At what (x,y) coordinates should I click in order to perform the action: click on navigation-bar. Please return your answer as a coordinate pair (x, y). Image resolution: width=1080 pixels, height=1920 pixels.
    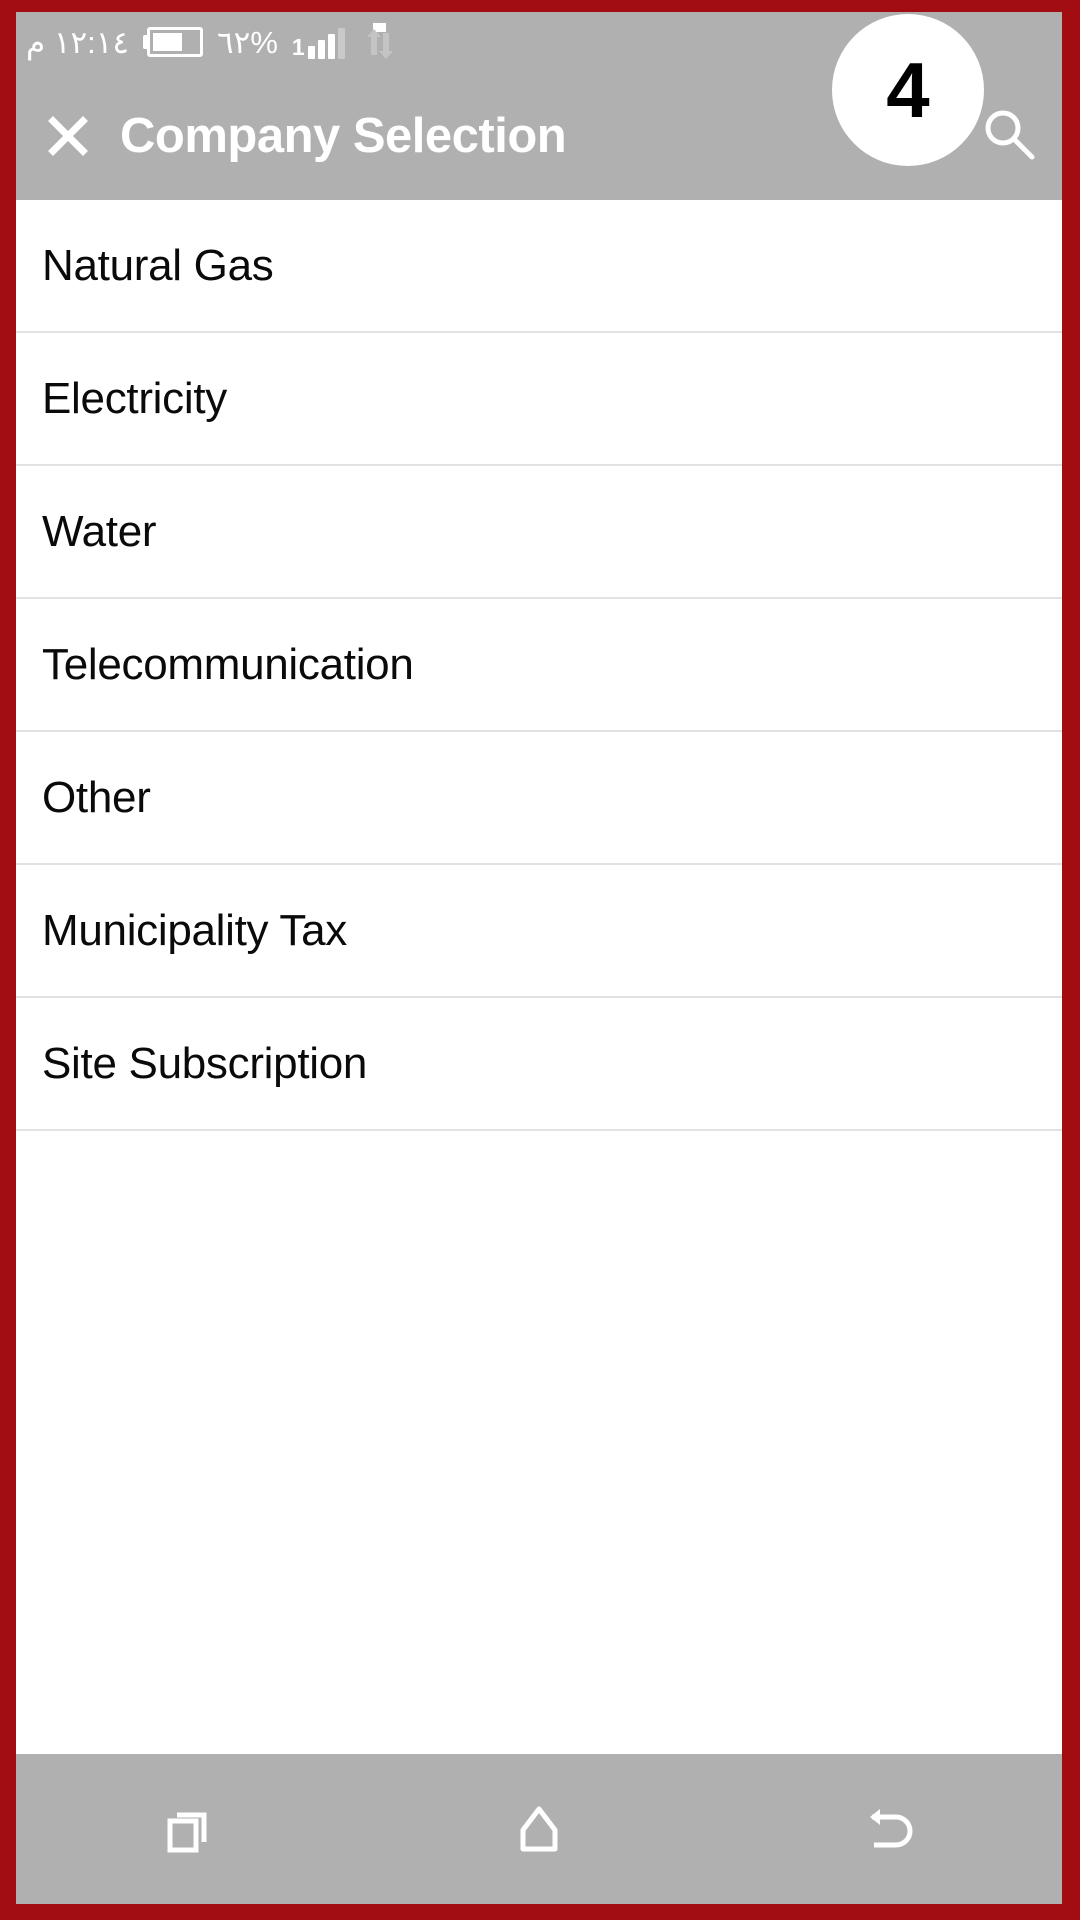
    Looking at the image, I should click on (539, 1829).